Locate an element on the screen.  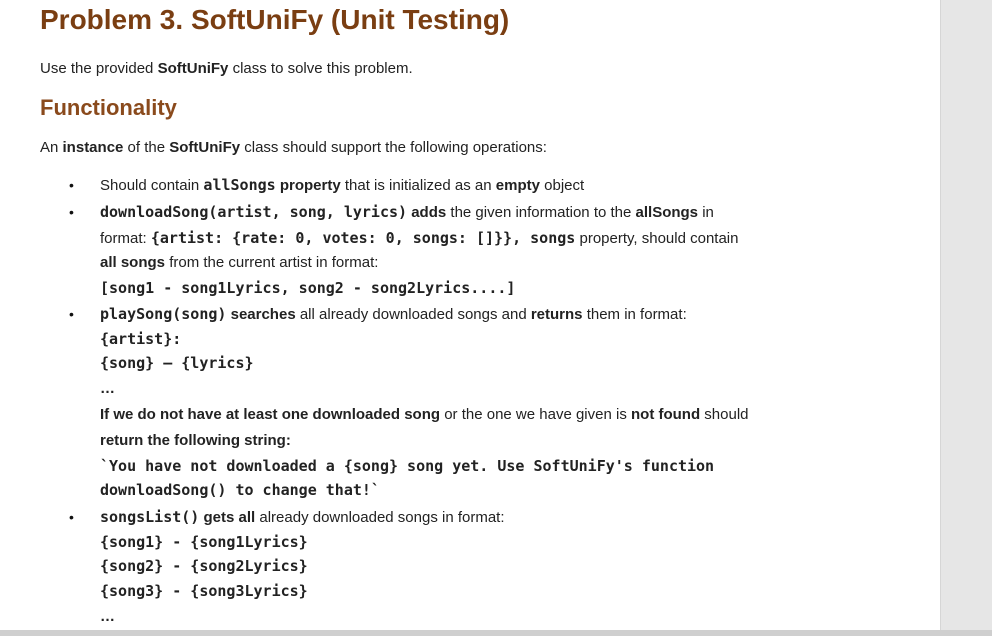
text: object is located at coordinates (562, 185).